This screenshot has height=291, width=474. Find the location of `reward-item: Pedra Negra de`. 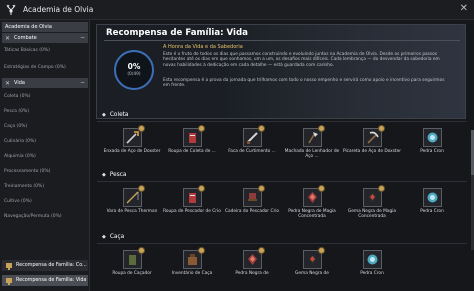

reward-item: Pedra Negra de is located at coordinates (252, 261).